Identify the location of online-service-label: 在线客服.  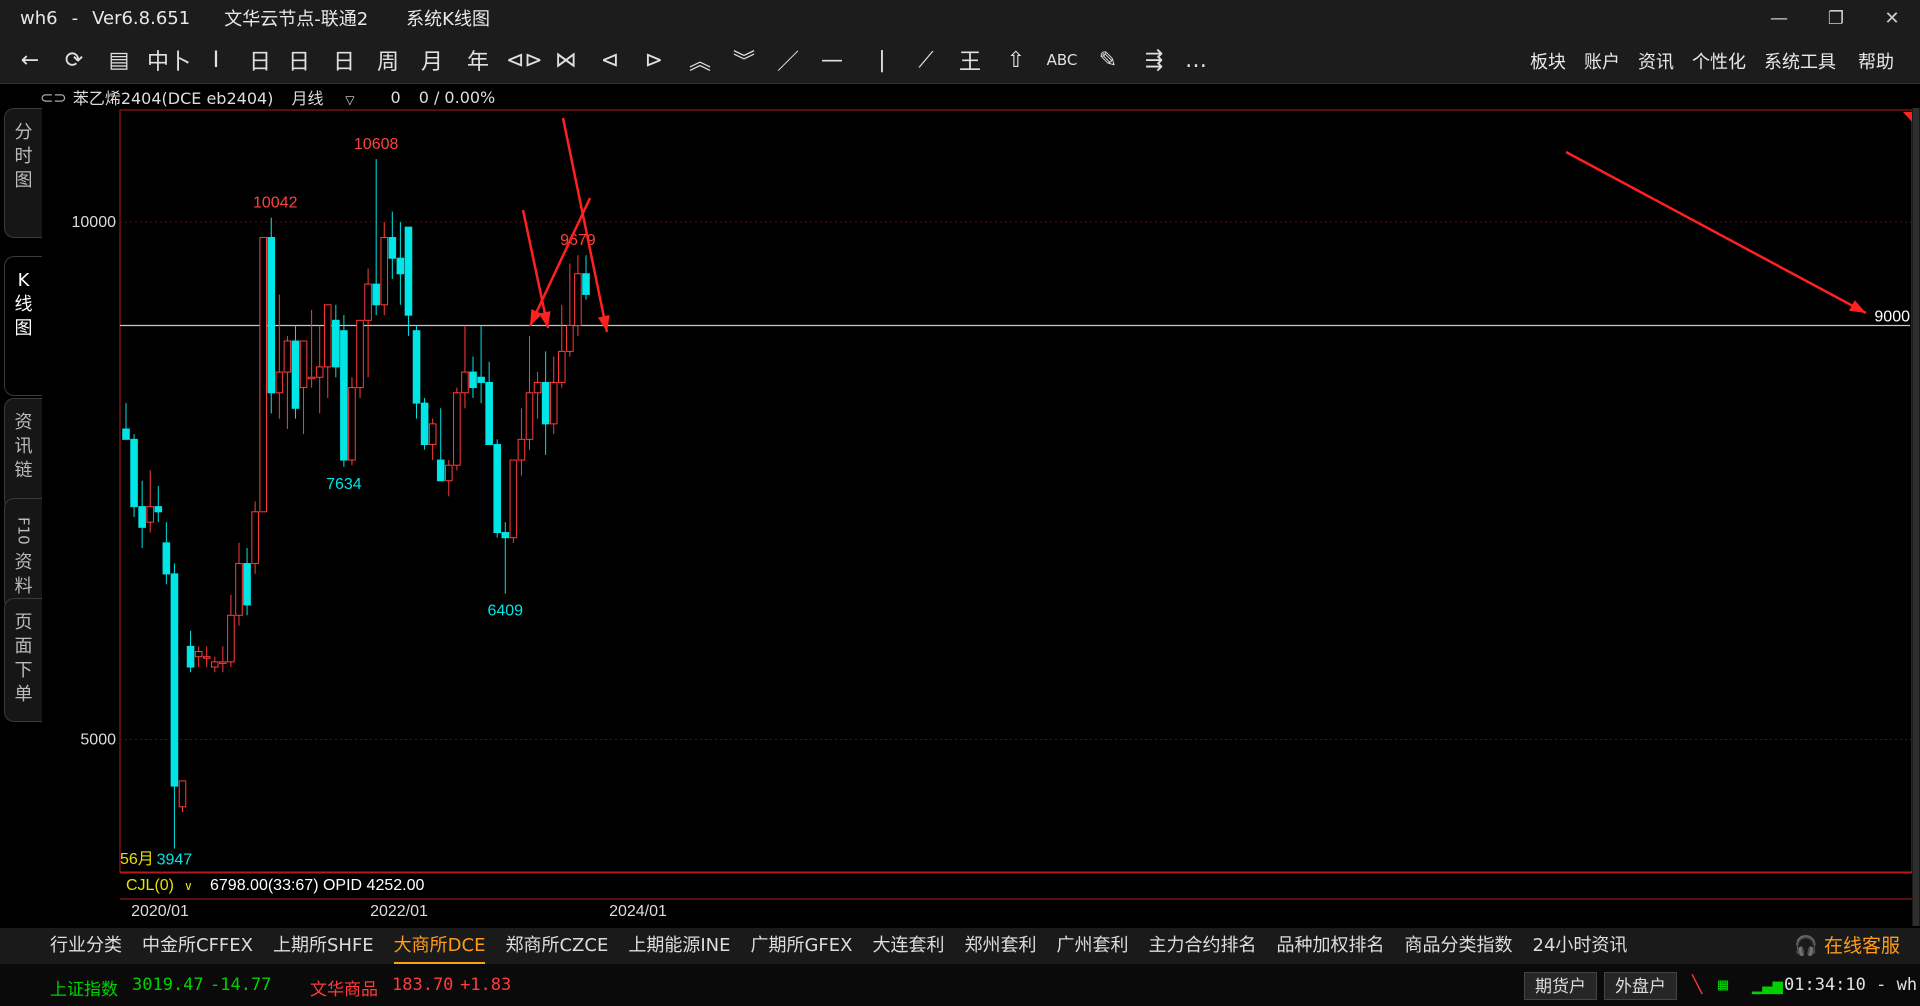
(1861, 946).